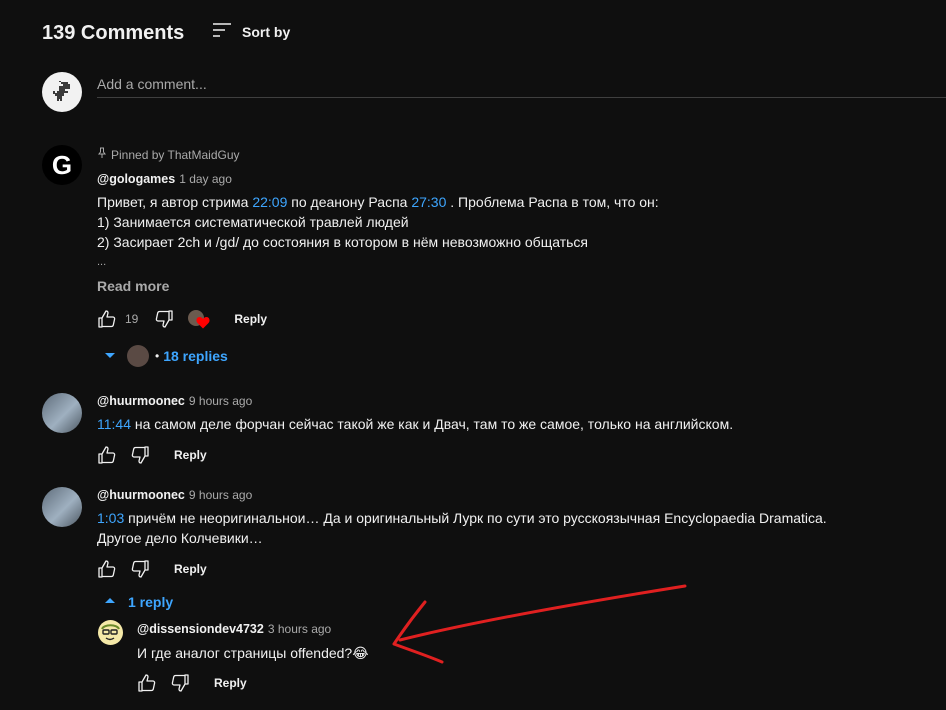 This screenshot has height=710, width=946. What do you see at coordinates (245, 653) in the screenshot?
I see `reply-text-segment: И где аналог страницы offended?` at bounding box center [245, 653].